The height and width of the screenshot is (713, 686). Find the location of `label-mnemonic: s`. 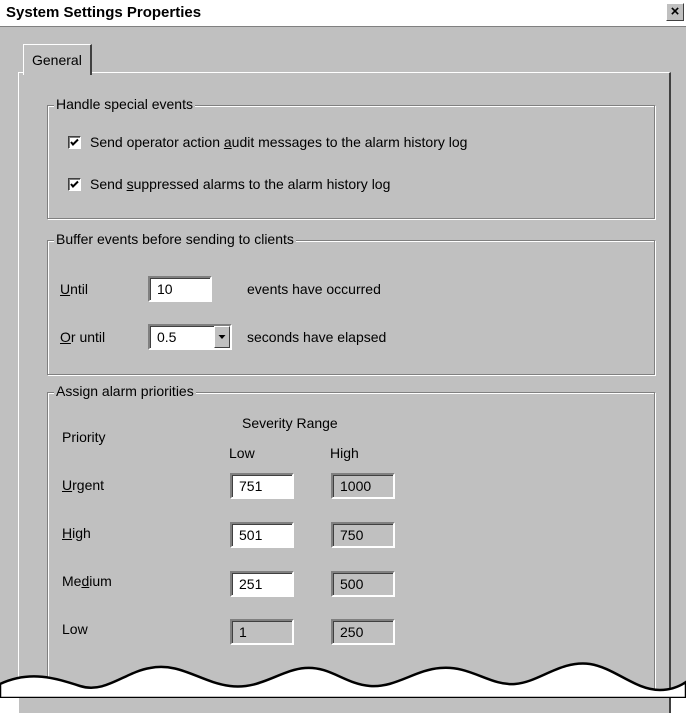

label-mnemonic: s is located at coordinates (130, 184).